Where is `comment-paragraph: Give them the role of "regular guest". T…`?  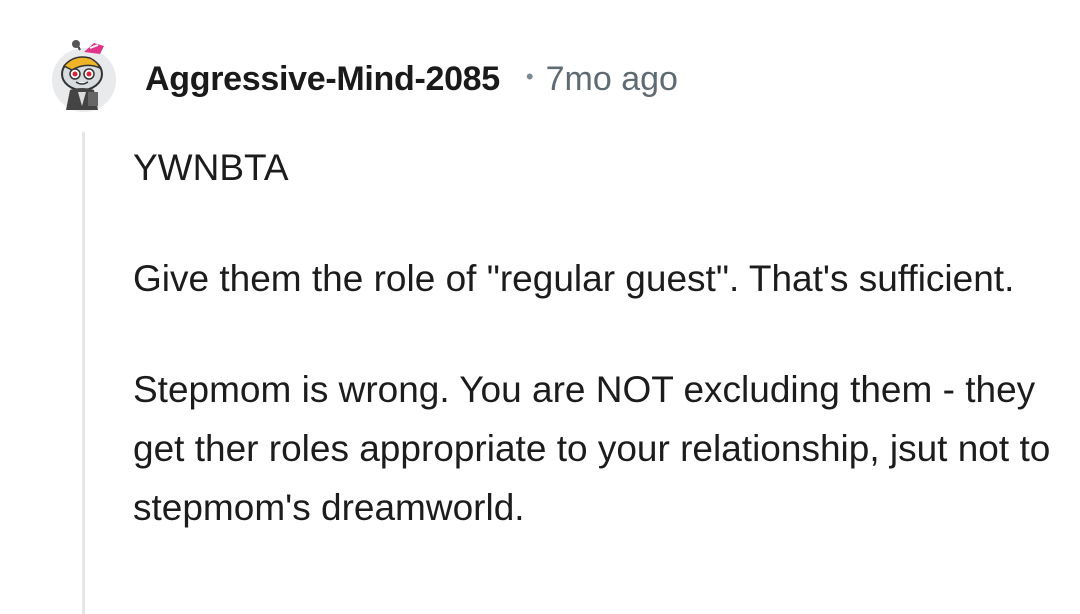
comment-paragraph: Give them the role of "regular guest". T… is located at coordinates (574, 278).